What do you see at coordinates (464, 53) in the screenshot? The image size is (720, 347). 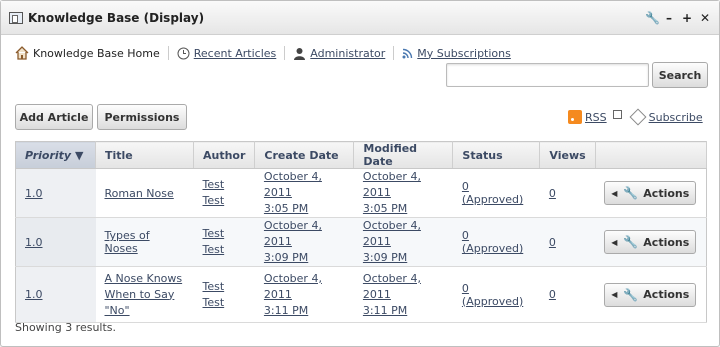 I see `nav-my-subscriptions-link: My Subscriptions` at bounding box center [464, 53].